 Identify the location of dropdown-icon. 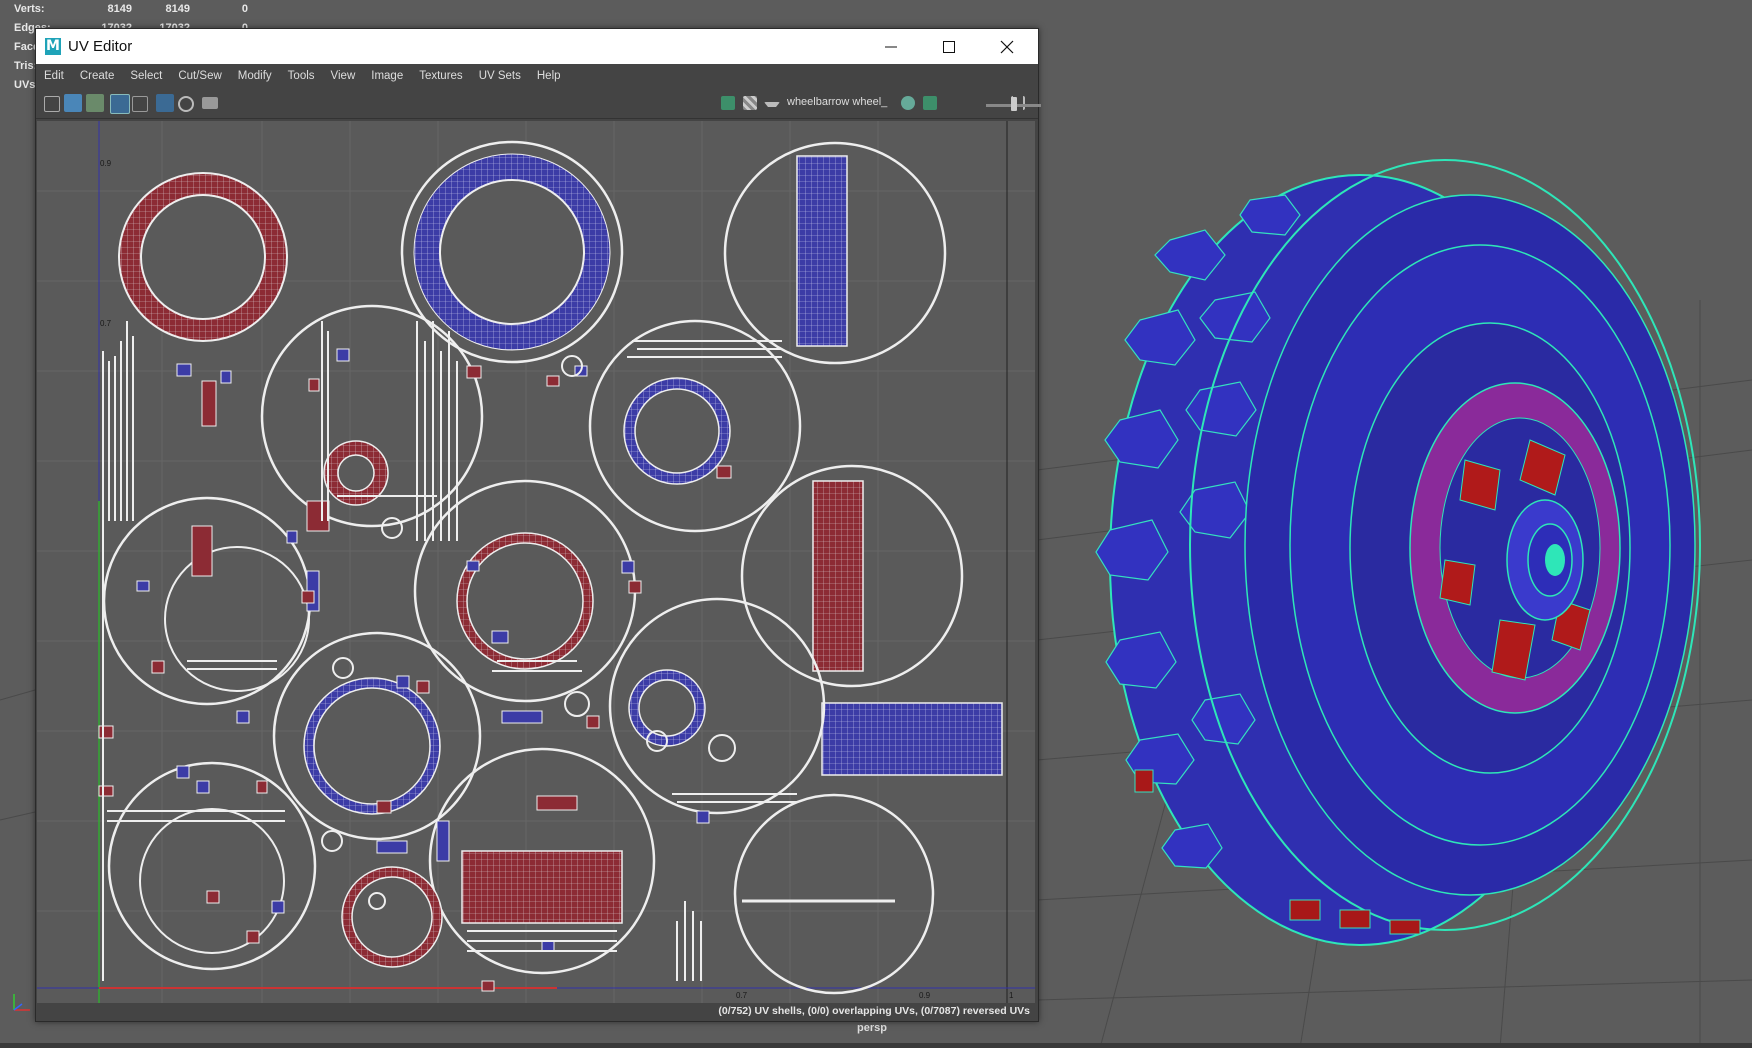
(772, 107).